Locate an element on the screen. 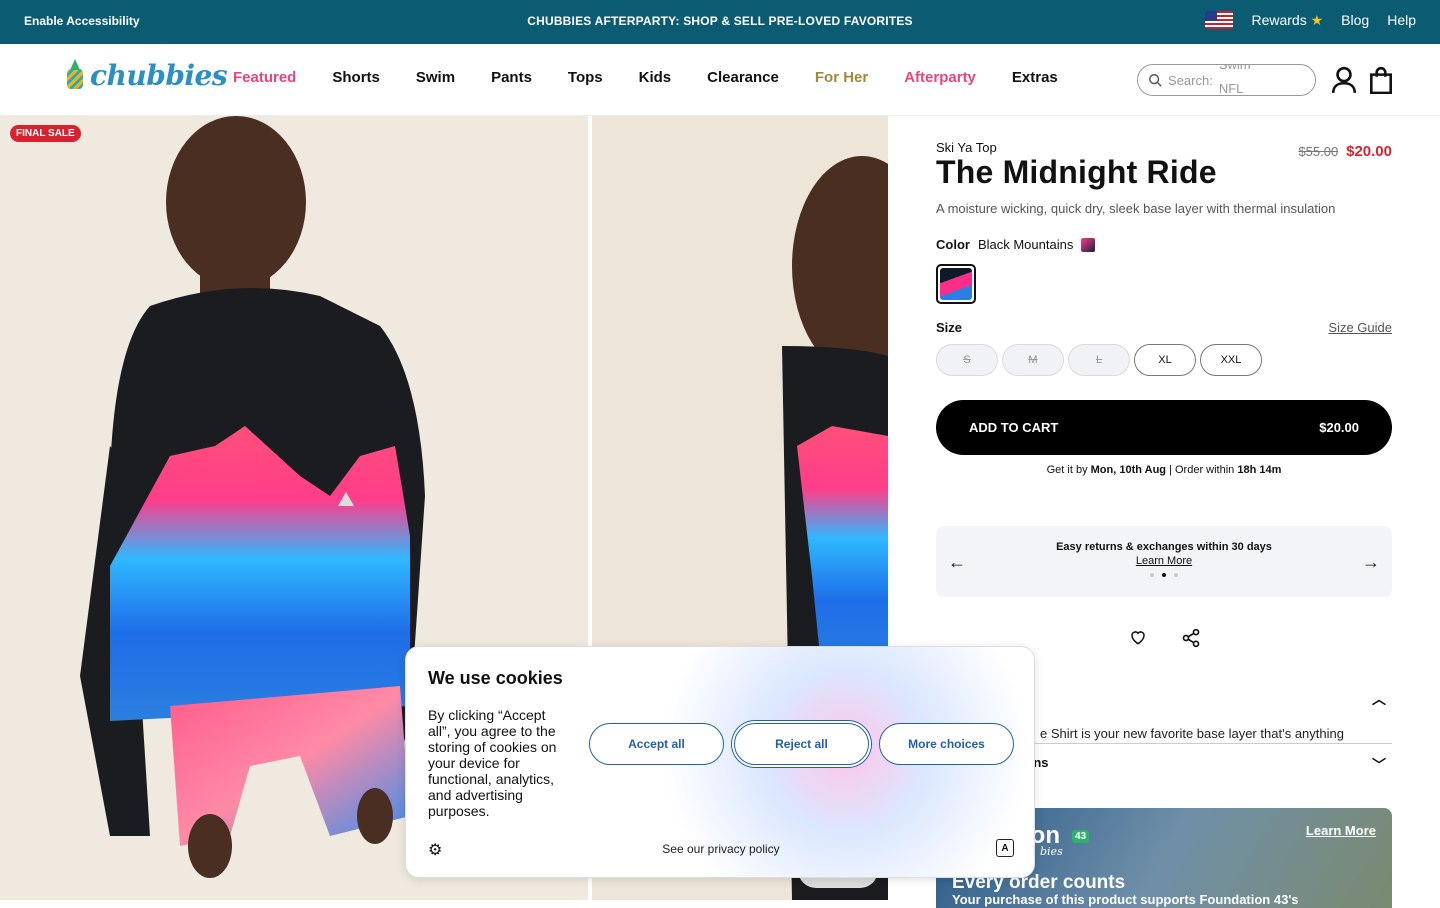 Image resolution: width=1440 pixels, height=908 pixels. help-link: Help is located at coordinates (1401, 20).